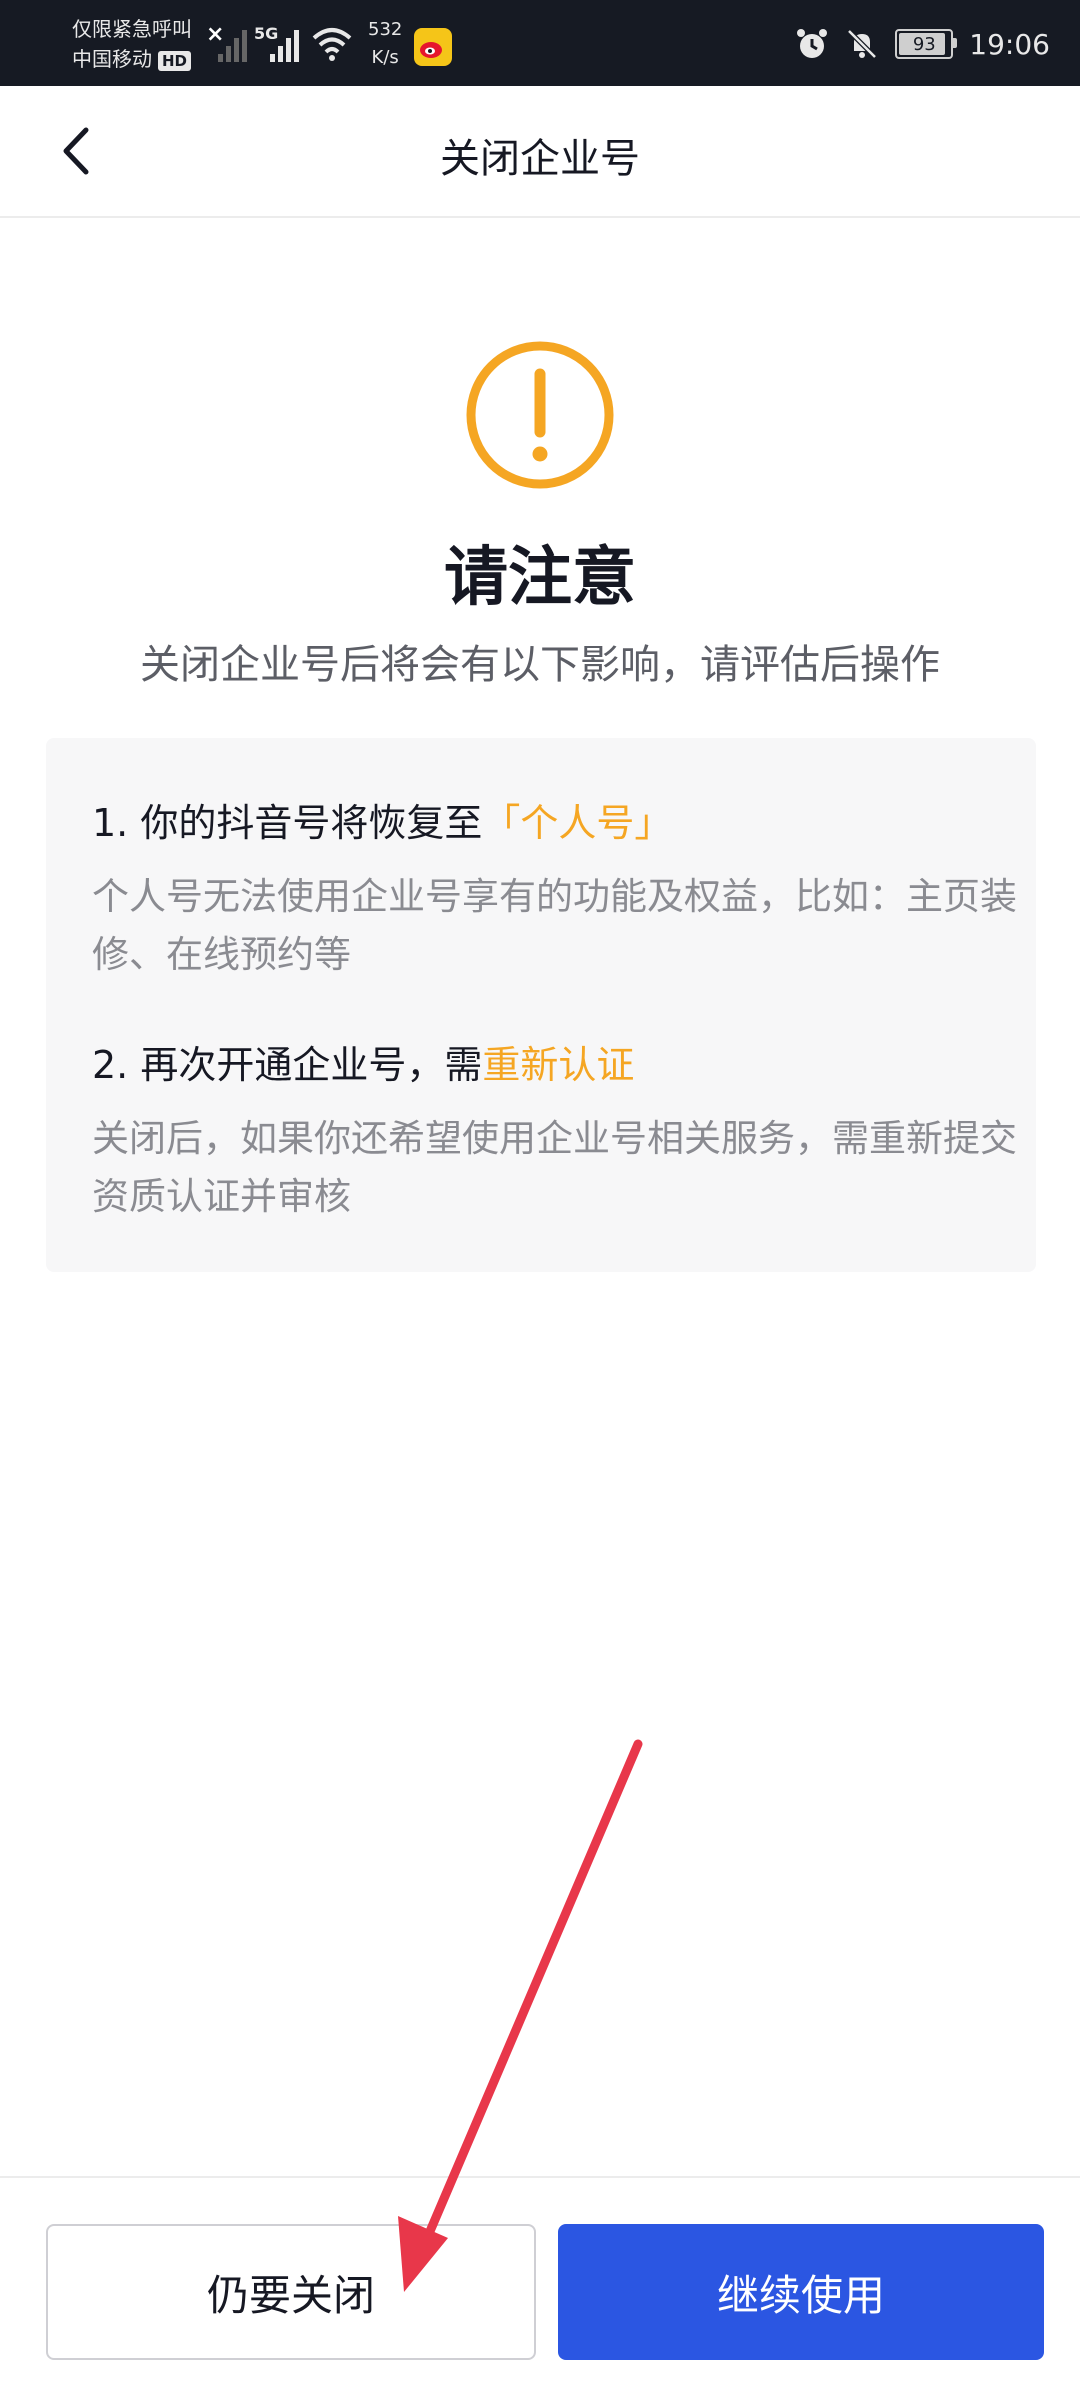 The height and width of the screenshot is (2400, 1080). What do you see at coordinates (554, 1167) in the screenshot?
I see `impact-item-2-desc: 关闭后，如果你还希望使用企业号相关服务，需重新提交资质认证并审核` at bounding box center [554, 1167].